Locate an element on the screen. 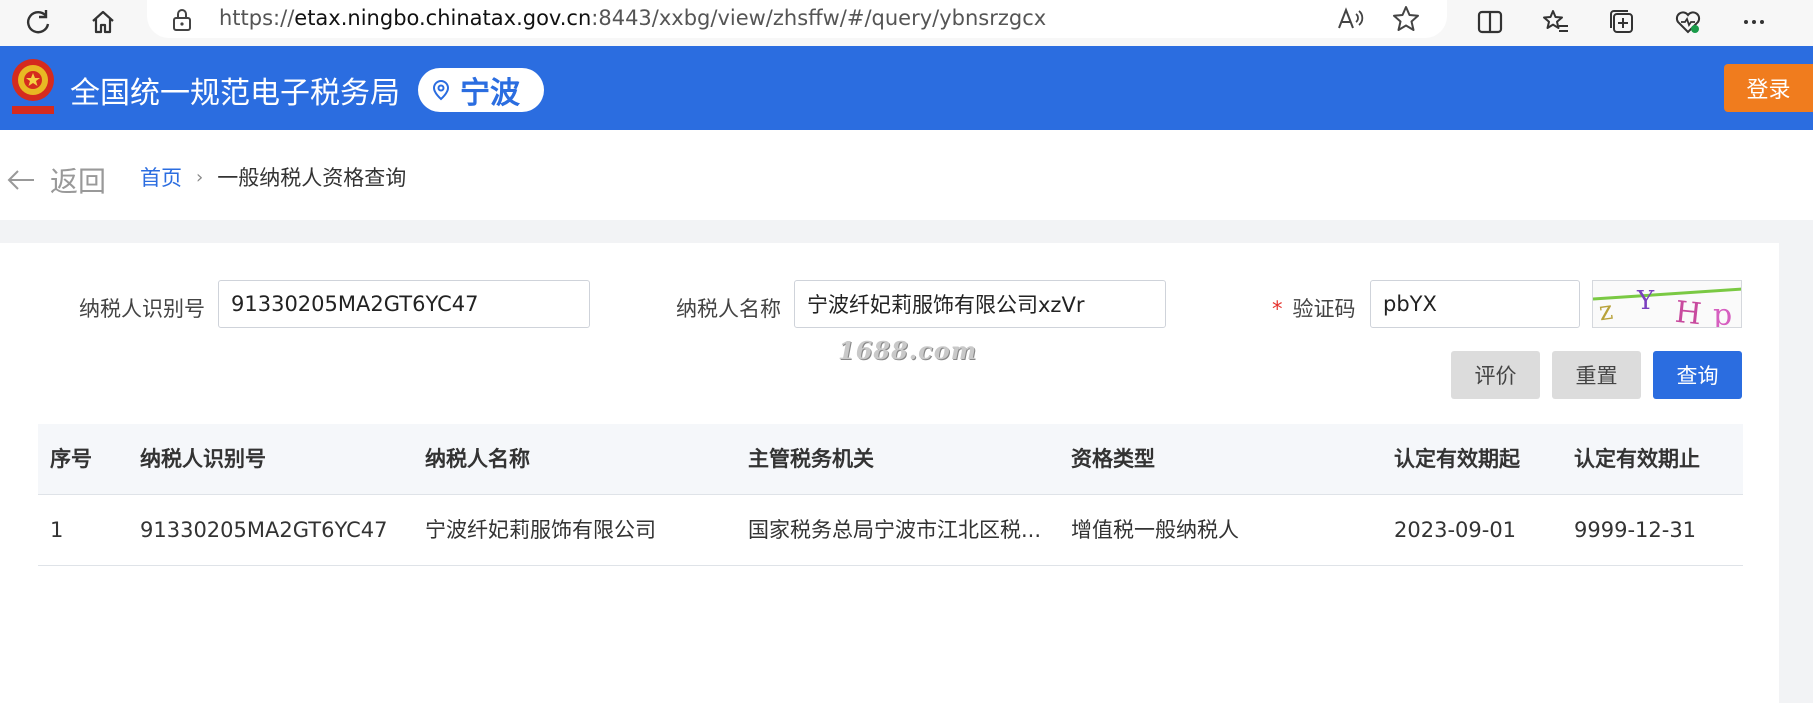 This screenshot has width=1813, height=703. browser-essentials-icon is located at coordinates (1688, 22).